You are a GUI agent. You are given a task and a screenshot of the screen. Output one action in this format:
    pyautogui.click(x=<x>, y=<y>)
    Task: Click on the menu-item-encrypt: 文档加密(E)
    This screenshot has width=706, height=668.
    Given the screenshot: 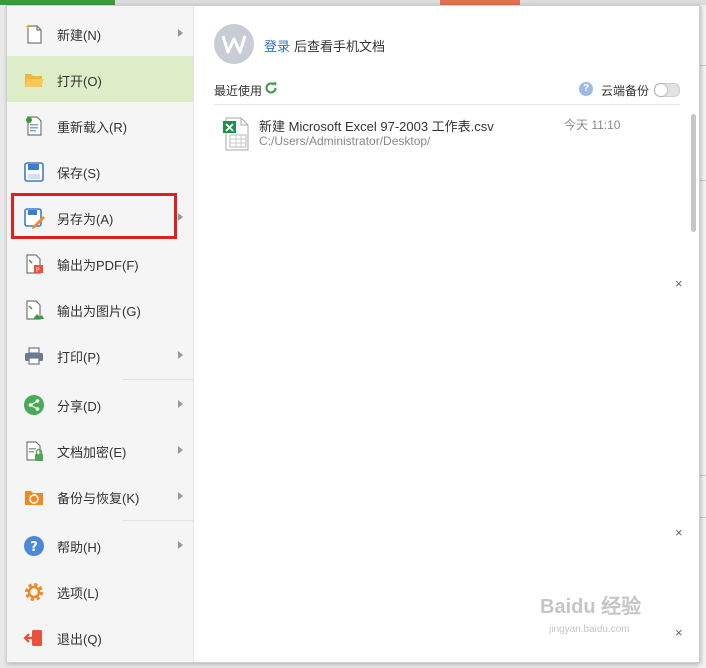 What is the action you would take?
    pyautogui.click(x=100, y=450)
    